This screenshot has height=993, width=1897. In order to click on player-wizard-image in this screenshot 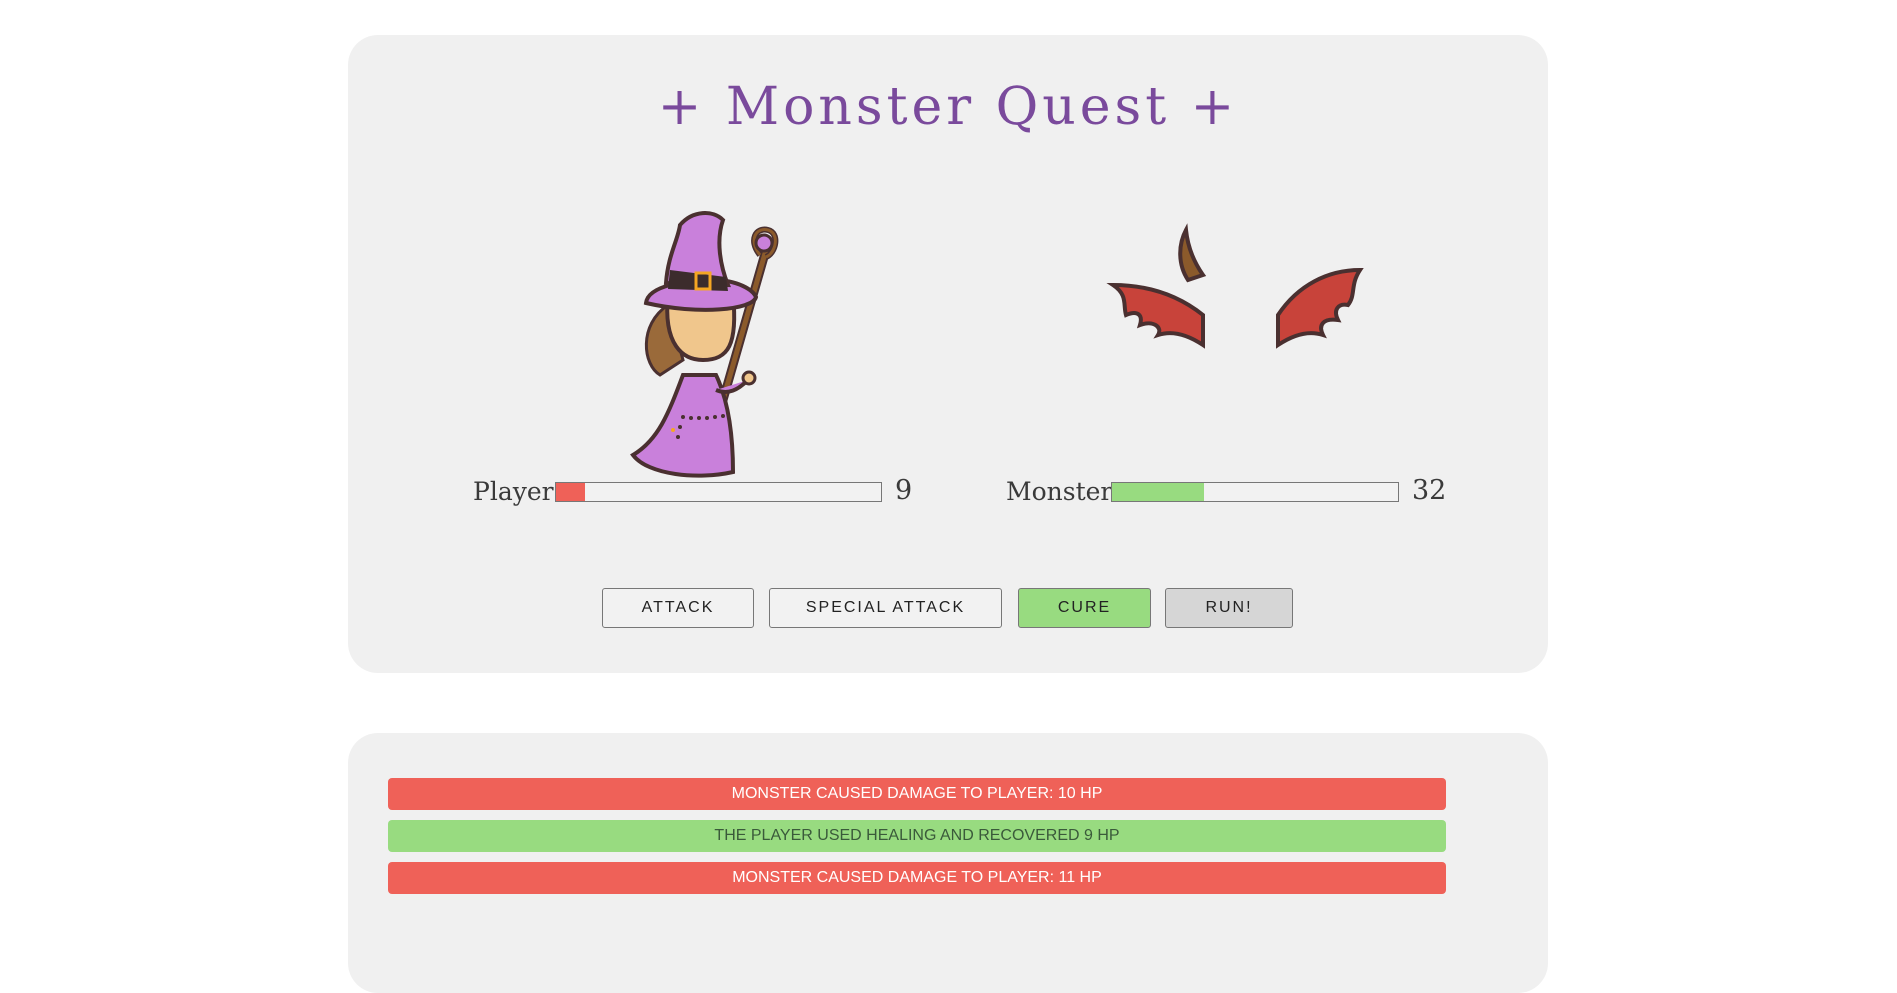, I will do `click(704, 344)`.